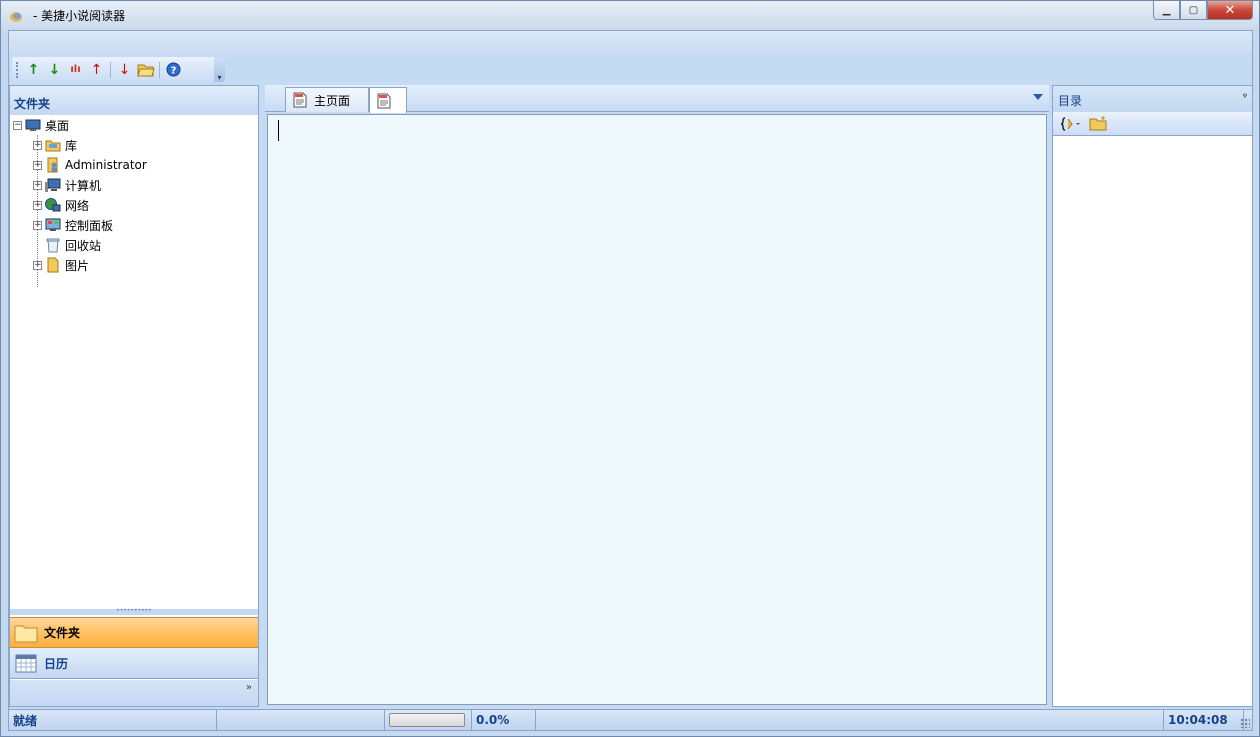  I want to click on prev-icon: ↑, so click(96, 70).